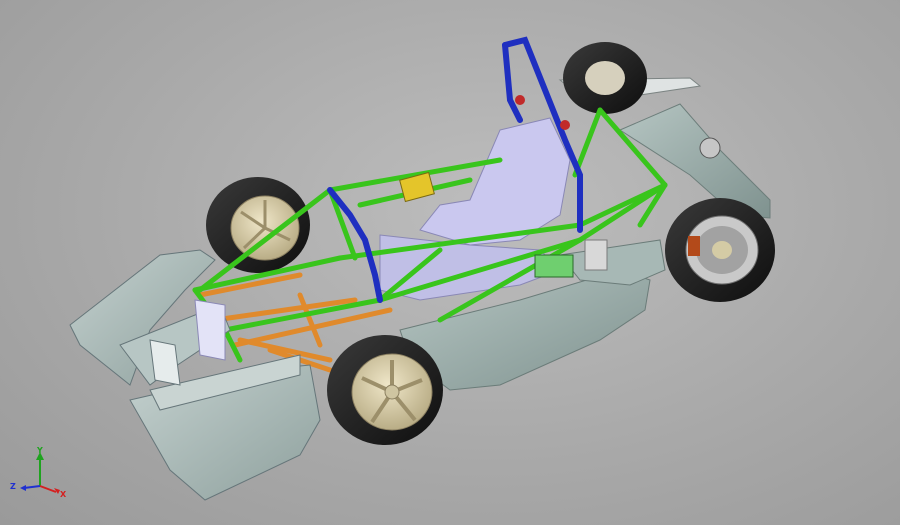 This screenshot has width=900, height=525. Describe the element at coordinates (40, 450) in the screenshot. I see `axis-label-y: Y` at that location.